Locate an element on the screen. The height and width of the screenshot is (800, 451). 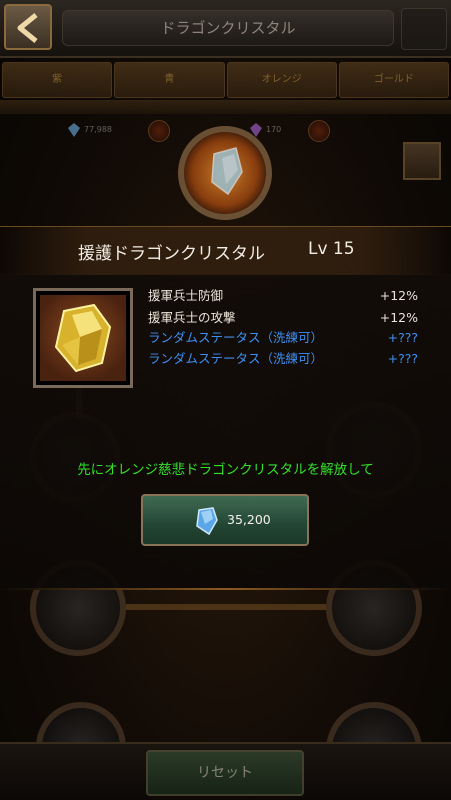
tab-bar: 紫 青 オレンジ ゴールド is located at coordinates (225, 79).